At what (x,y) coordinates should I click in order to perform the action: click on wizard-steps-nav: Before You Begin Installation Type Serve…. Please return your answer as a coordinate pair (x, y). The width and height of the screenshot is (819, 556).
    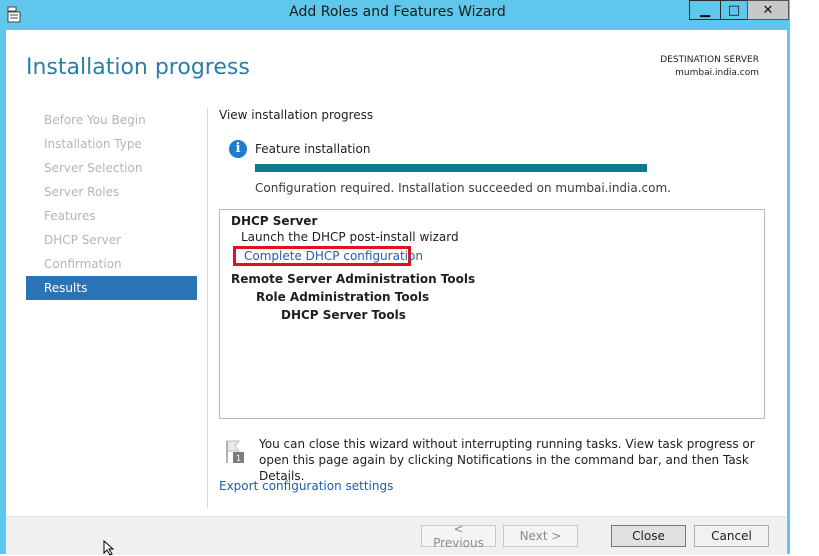
    Looking at the image, I should click on (111, 204).